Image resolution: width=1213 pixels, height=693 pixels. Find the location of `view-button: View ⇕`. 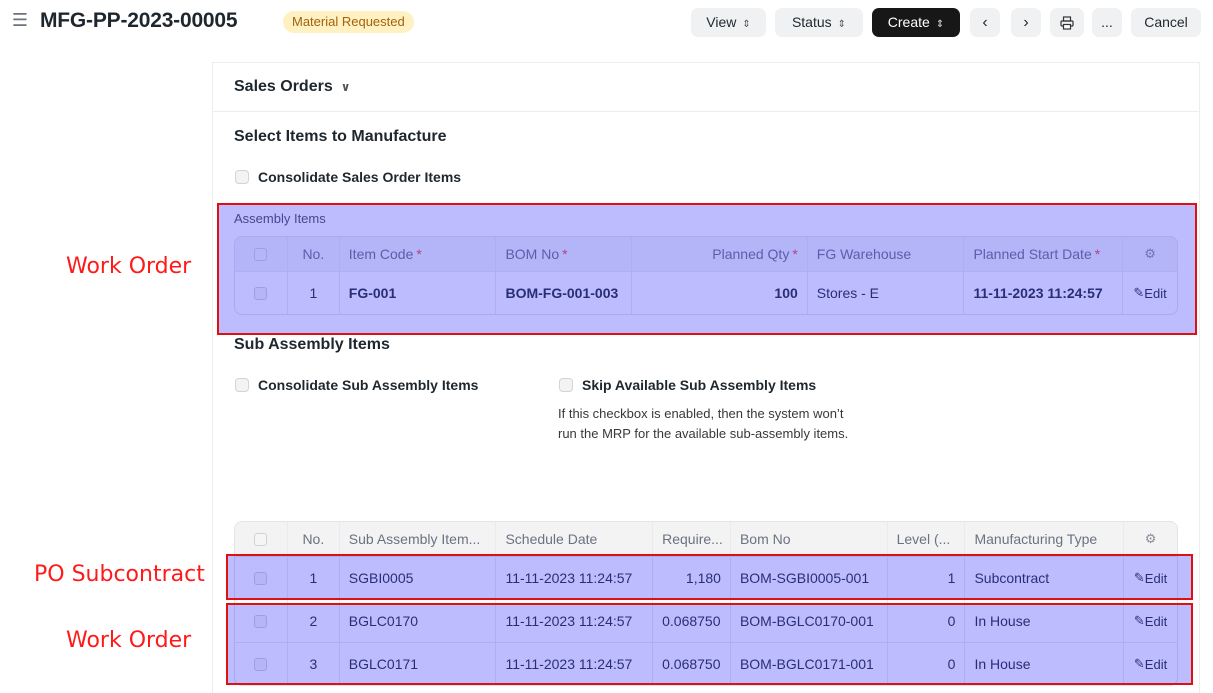

view-button: View ⇕ is located at coordinates (728, 22).